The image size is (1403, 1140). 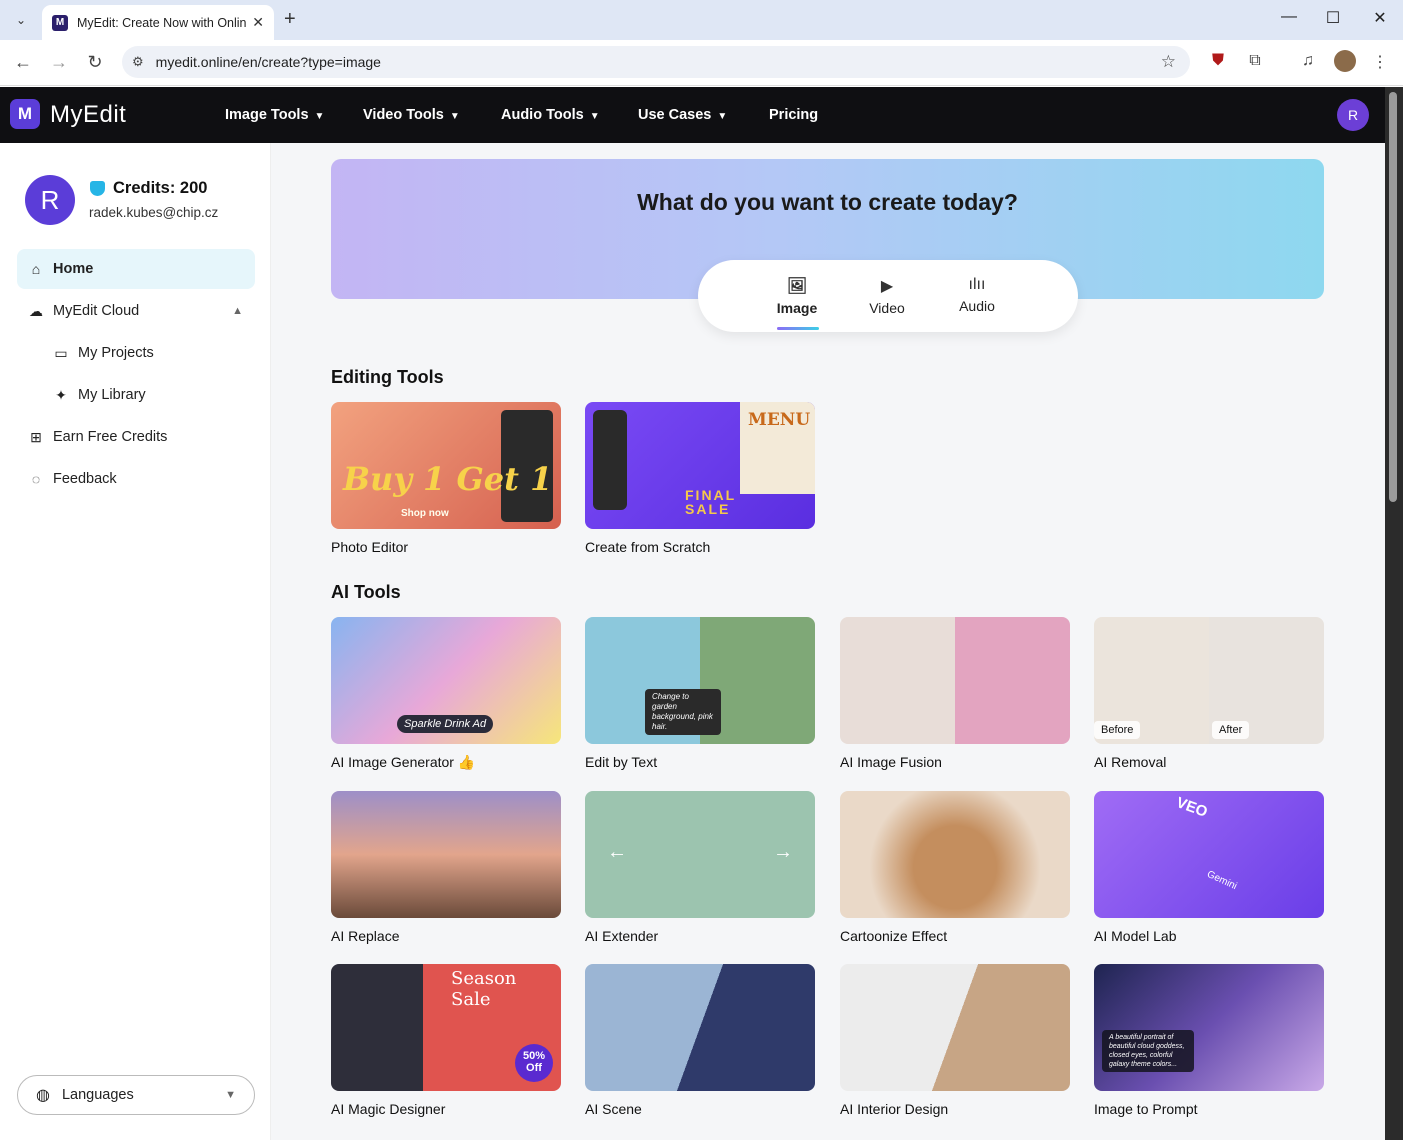 I want to click on video-icon: ▶, so click(x=887, y=286).